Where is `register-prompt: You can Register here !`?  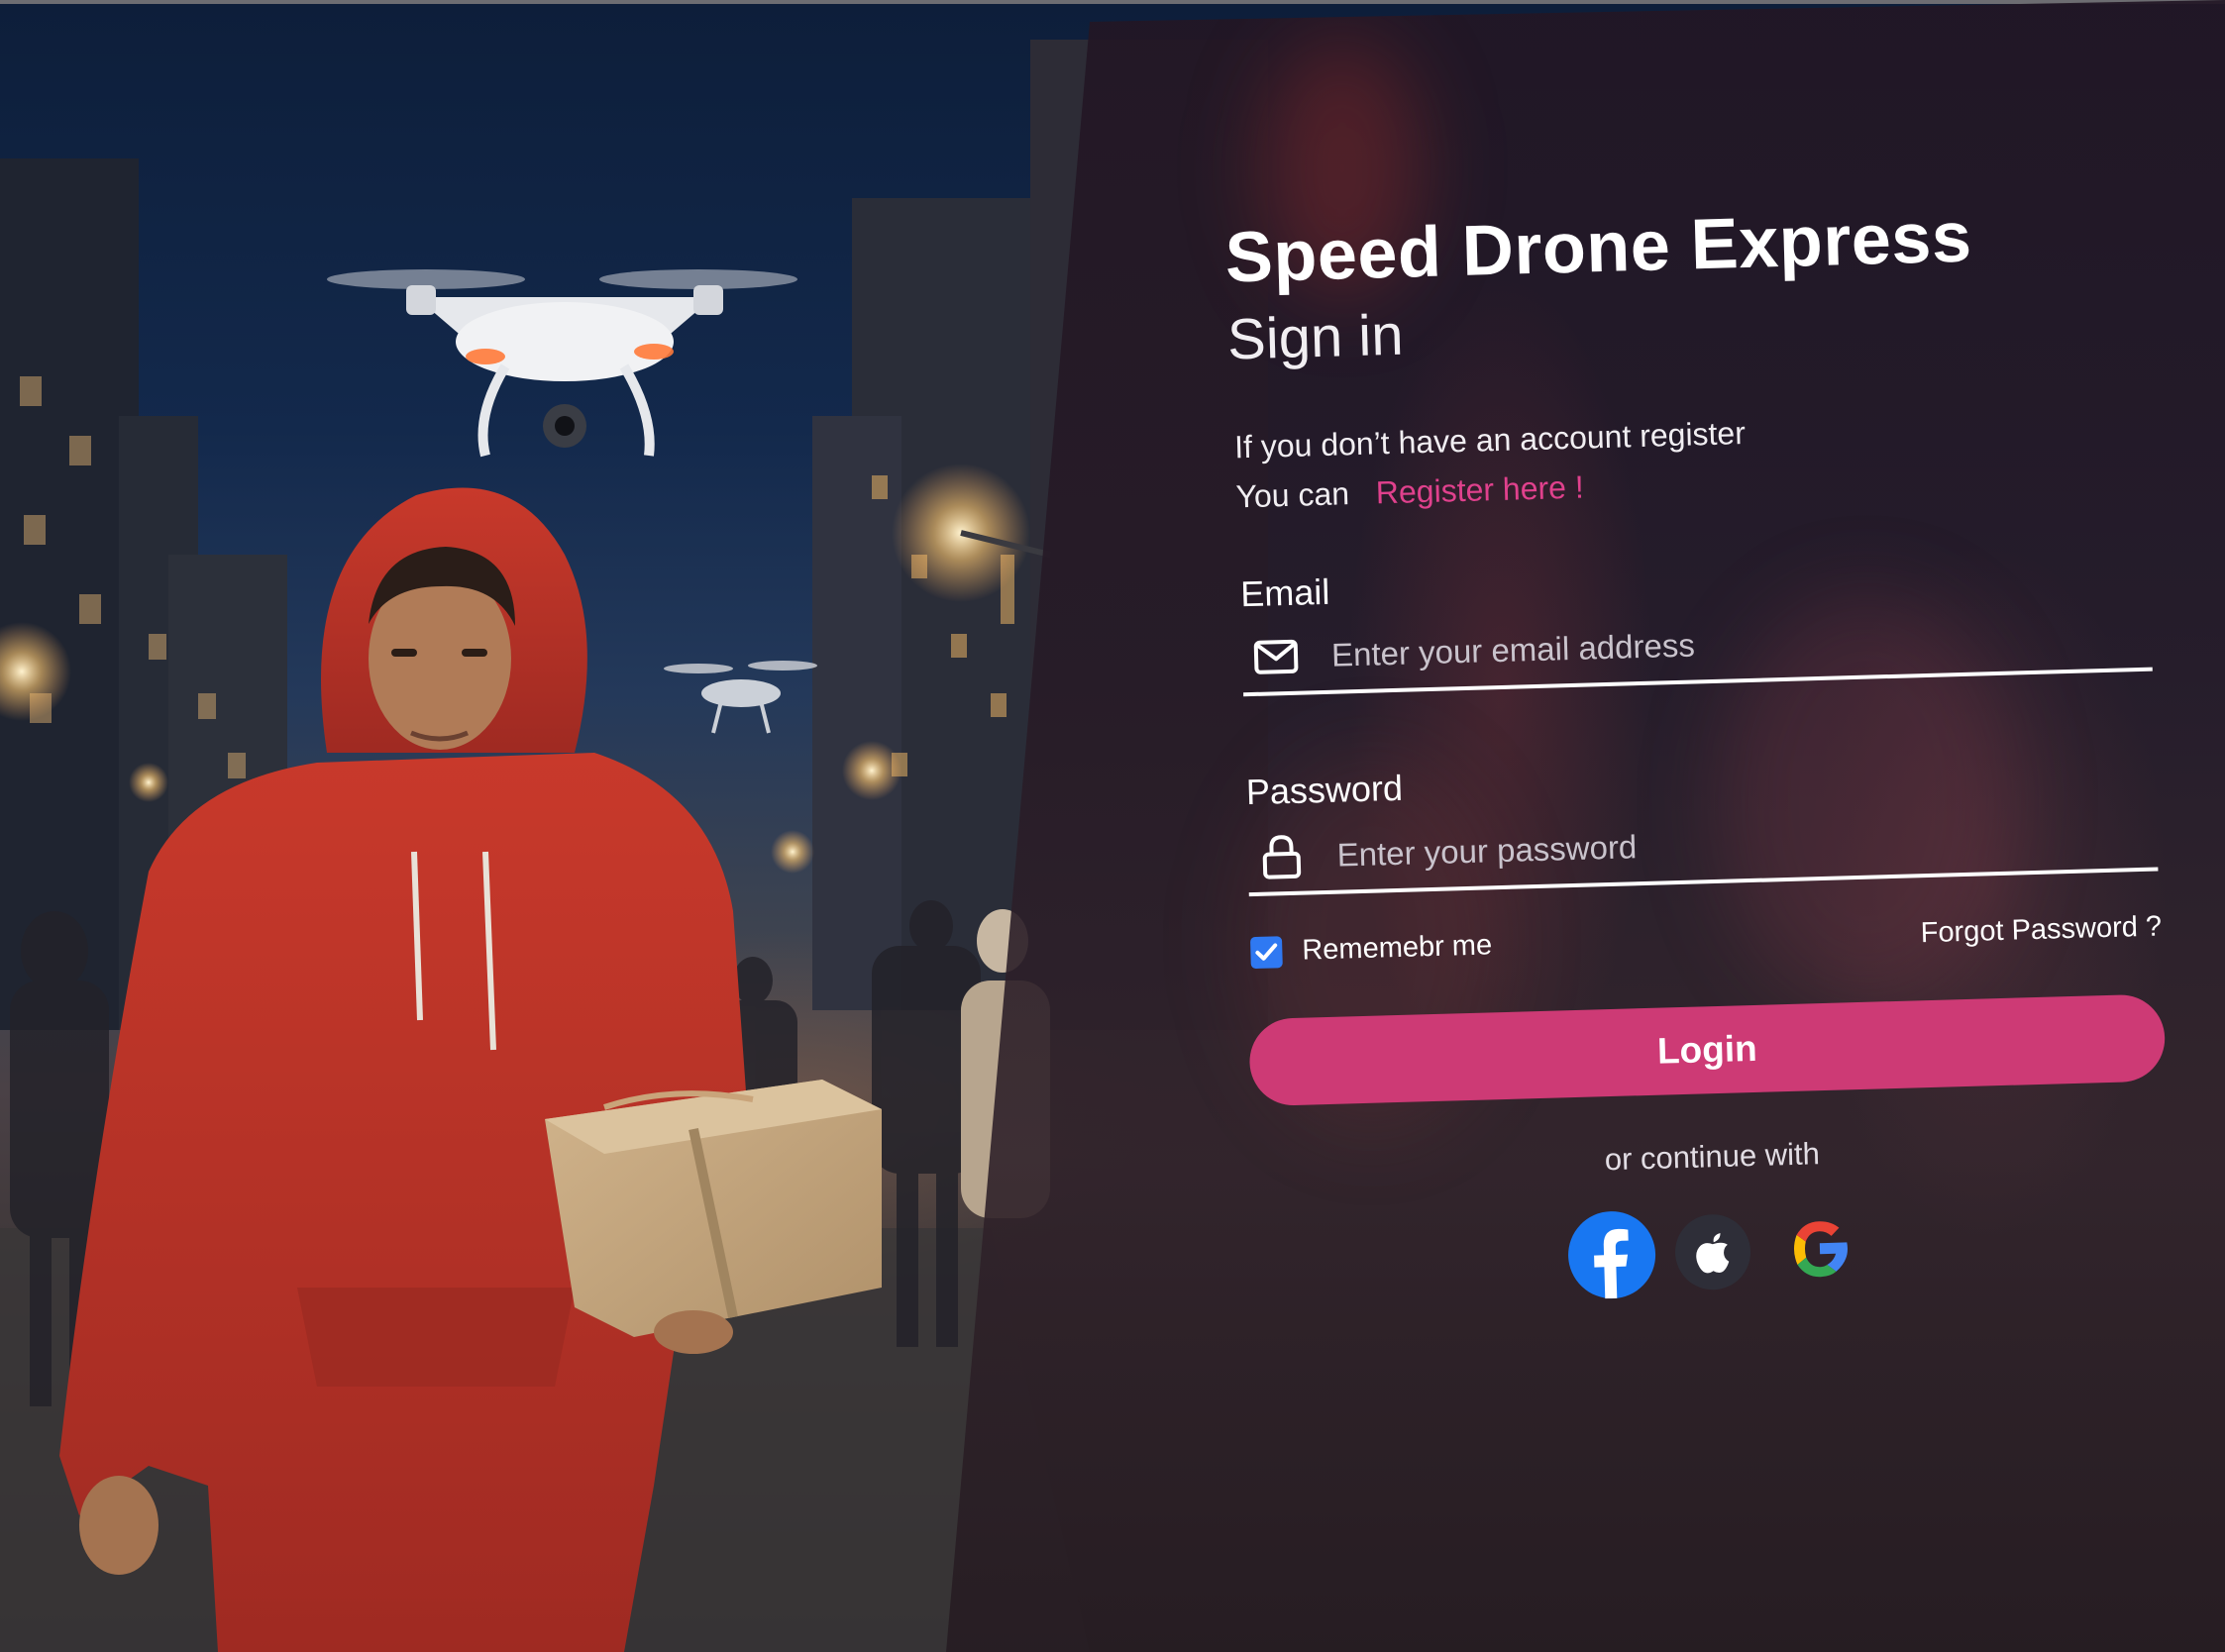
register-prompt: You can Register here ! is located at coordinates (1409, 492).